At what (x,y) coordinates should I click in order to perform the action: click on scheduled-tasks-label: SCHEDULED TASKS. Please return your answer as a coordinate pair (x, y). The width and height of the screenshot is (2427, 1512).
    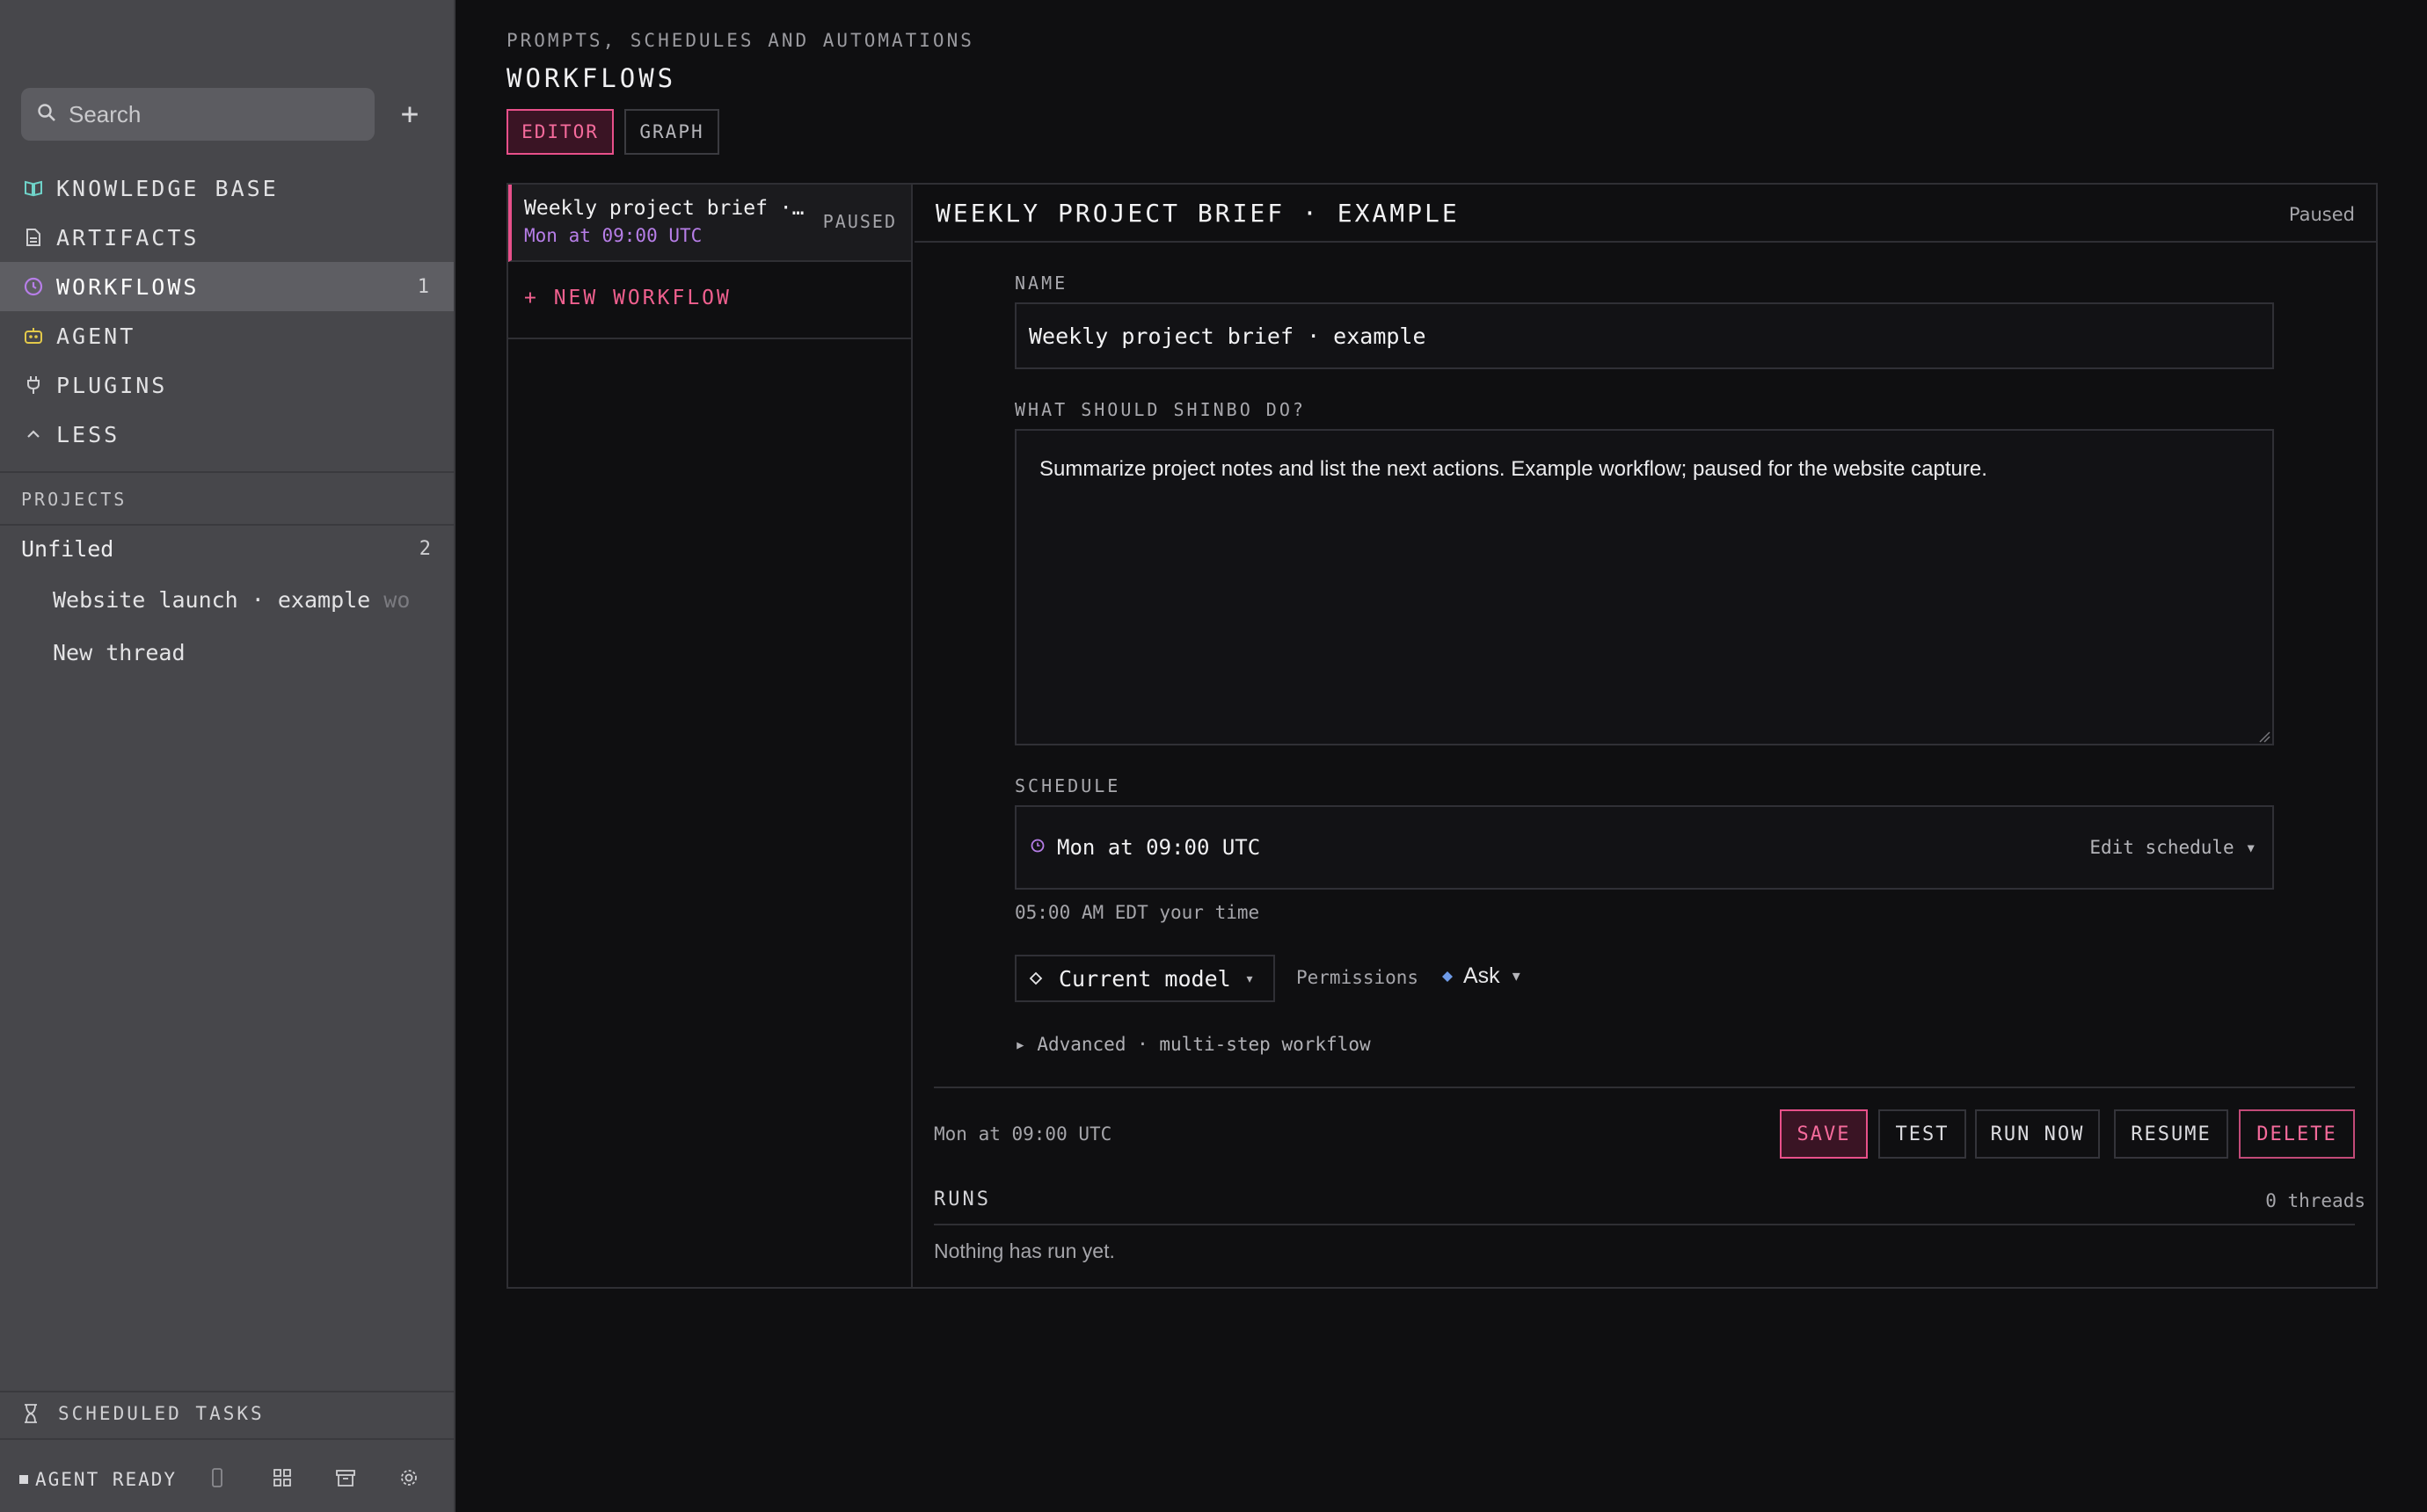
    Looking at the image, I should click on (161, 1413).